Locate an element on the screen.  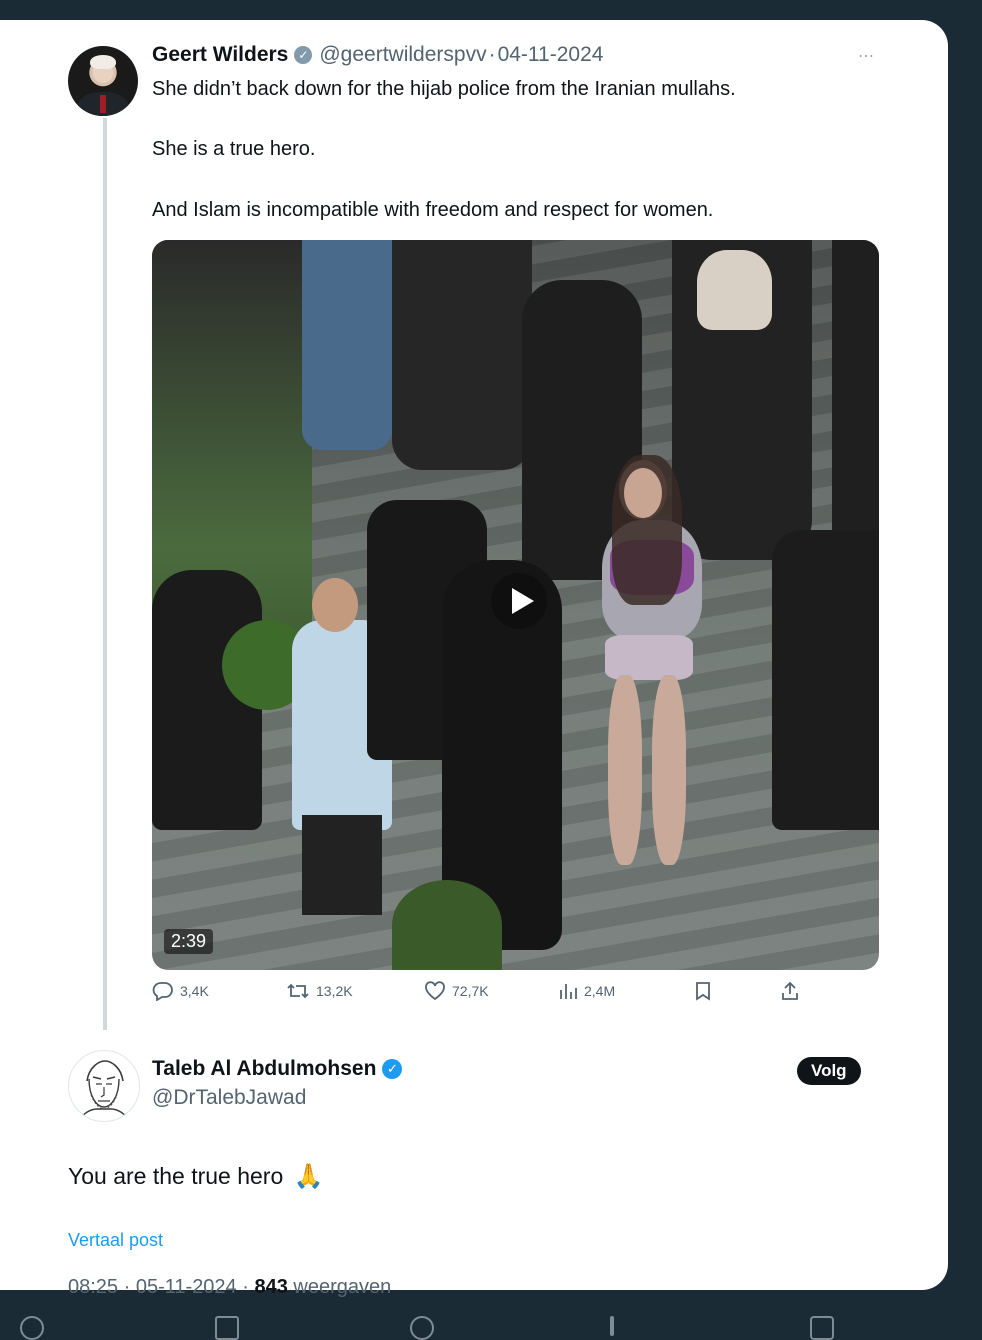
post-date: 05-11-2024 is located at coordinates (186, 1287).